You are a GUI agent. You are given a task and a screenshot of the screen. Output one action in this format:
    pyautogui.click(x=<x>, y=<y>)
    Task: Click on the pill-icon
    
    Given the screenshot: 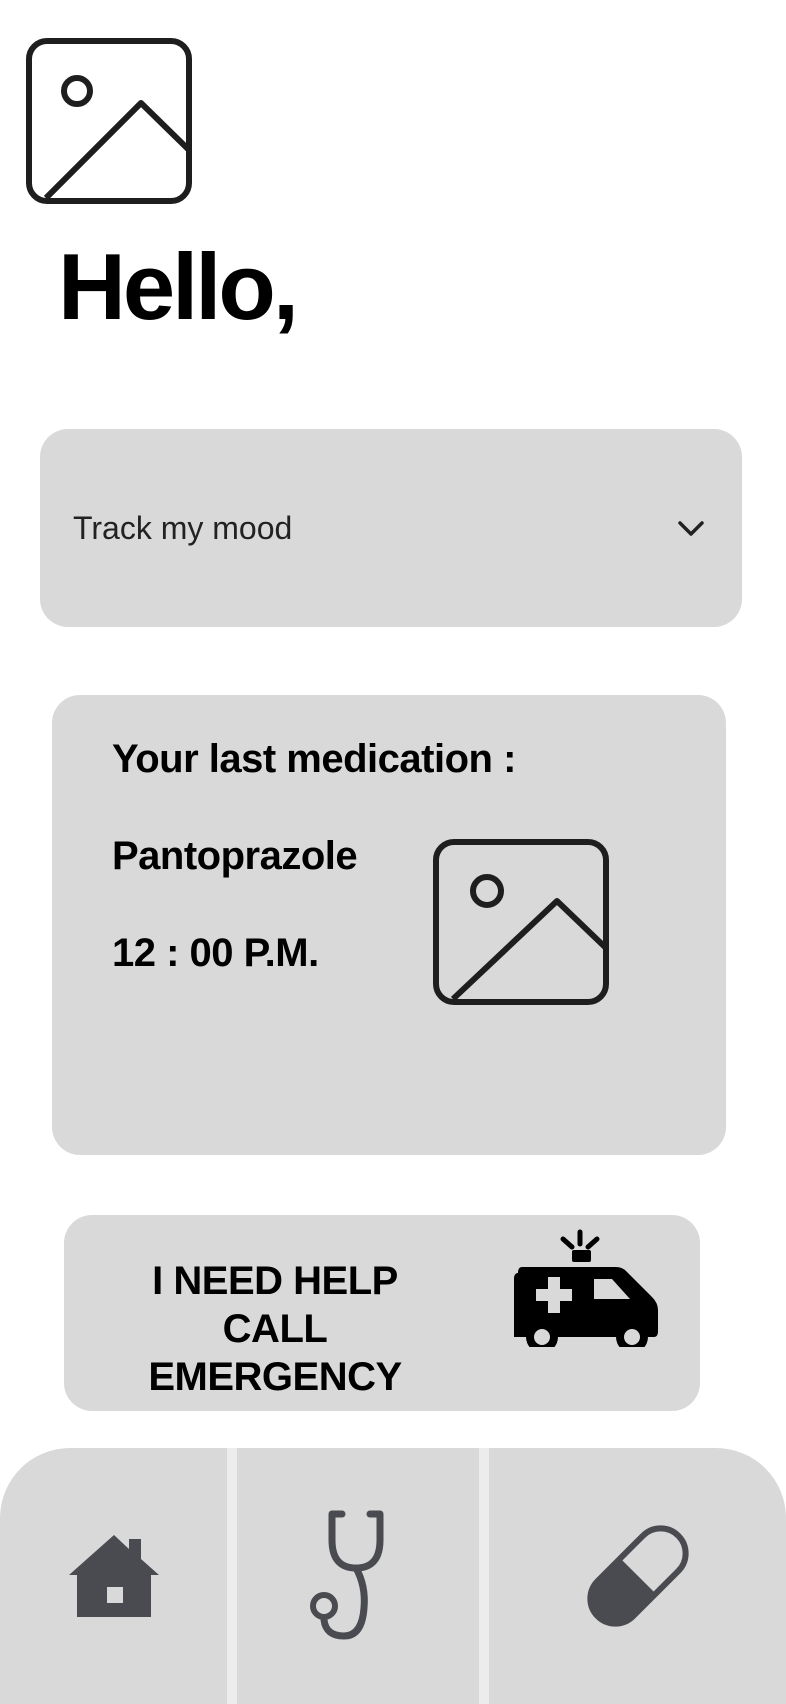 What is the action you would take?
    pyautogui.click(x=637, y=1576)
    